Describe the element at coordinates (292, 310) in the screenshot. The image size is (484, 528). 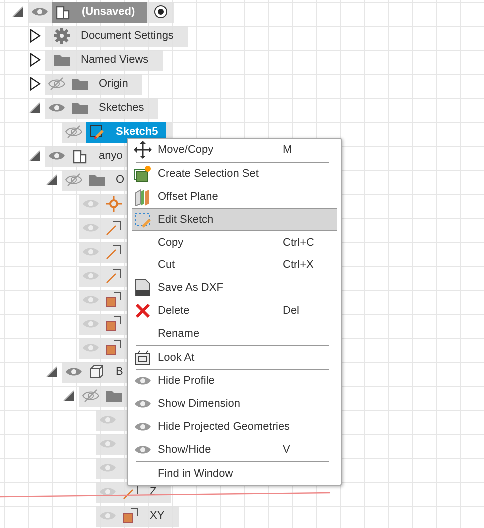
I see `shortcut-label: Del` at that location.